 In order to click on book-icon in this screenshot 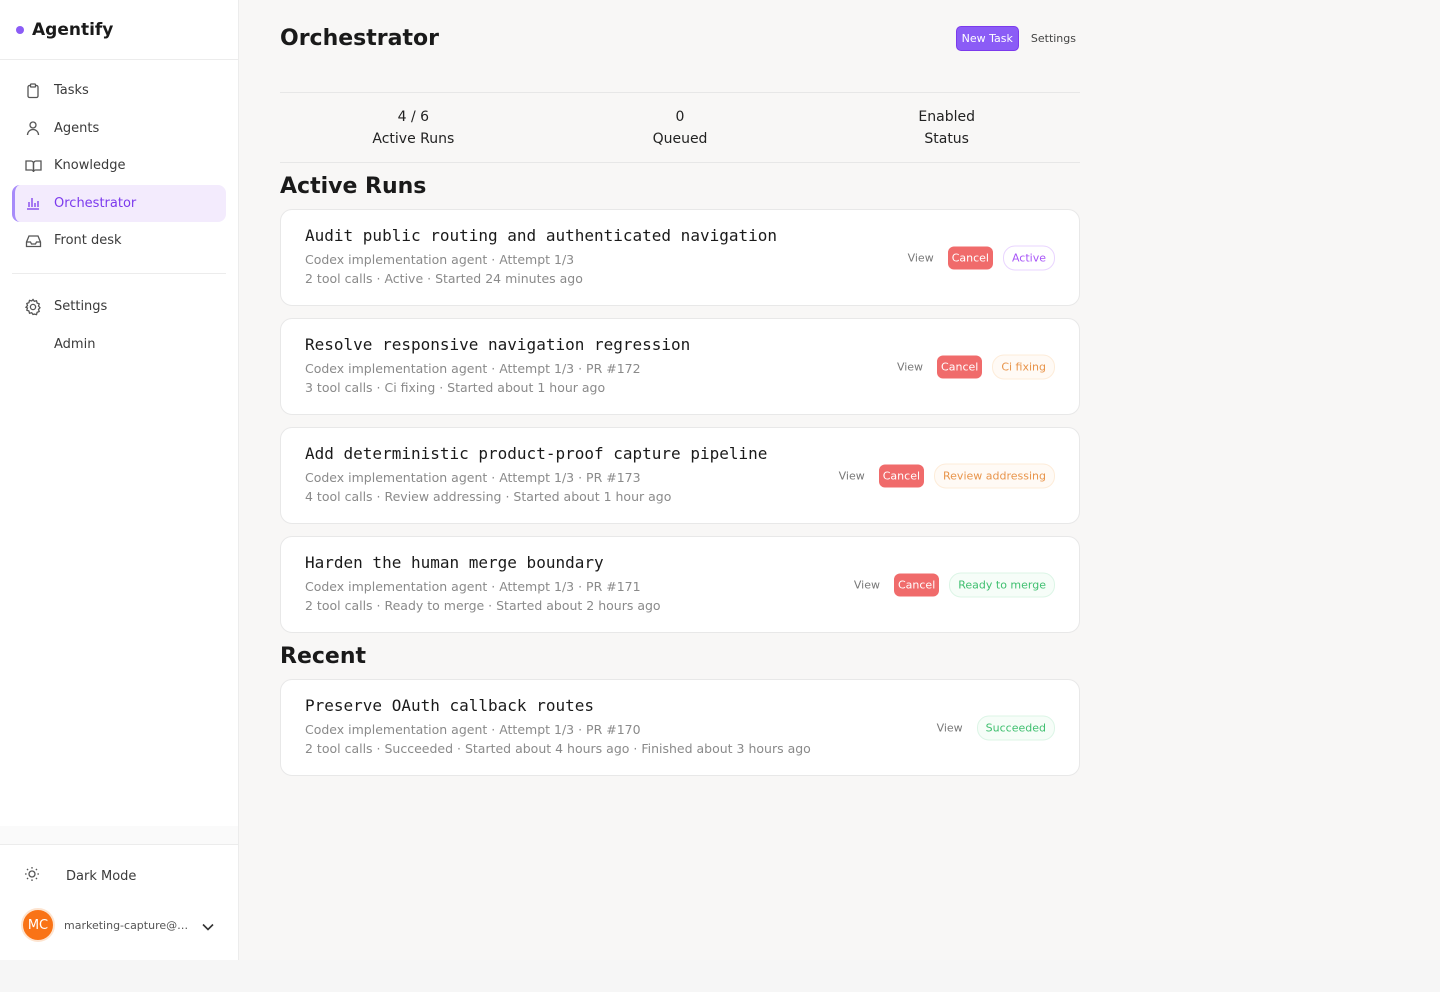, I will do `click(33, 166)`.